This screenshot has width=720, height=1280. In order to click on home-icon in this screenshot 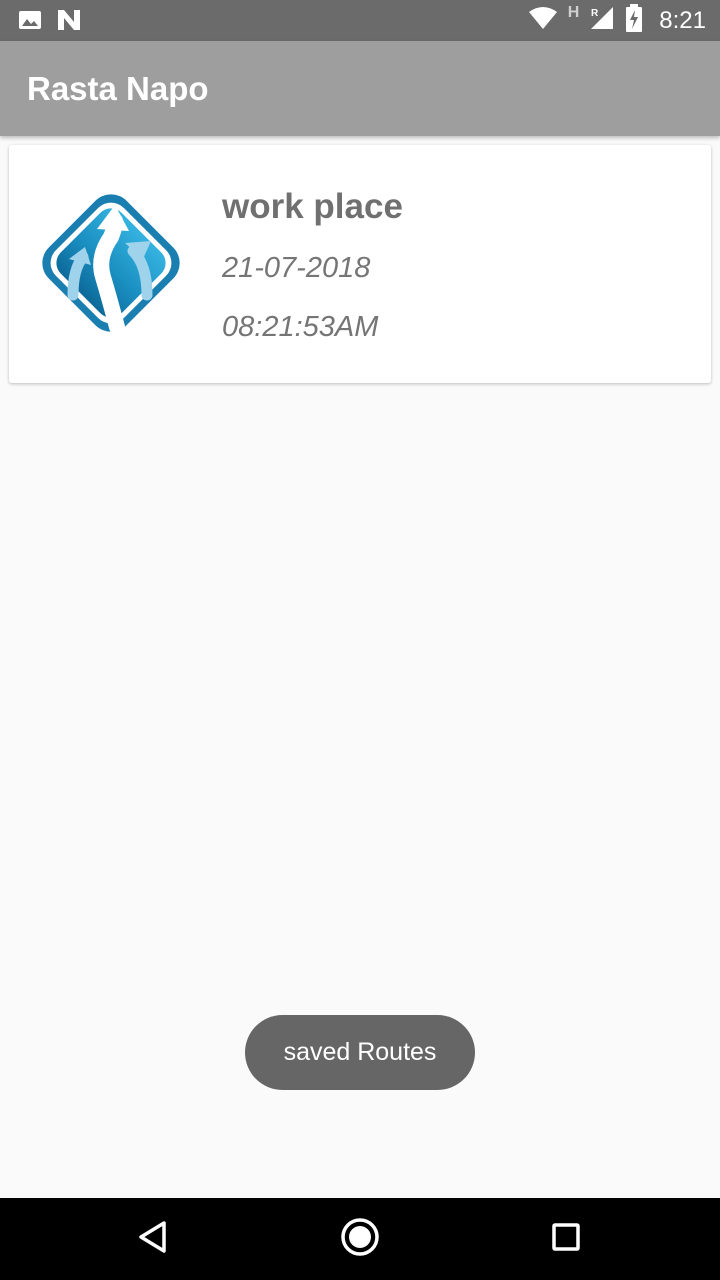, I will do `click(360, 1239)`.